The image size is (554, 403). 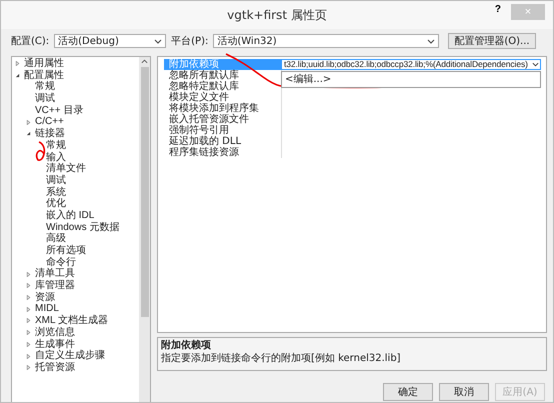 What do you see at coordinates (281, 358) in the screenshot?
I see `description-text: 指定要添加到链接命令行的附加项[例如 kernel32.lib]` at bounding box center [281, 358].